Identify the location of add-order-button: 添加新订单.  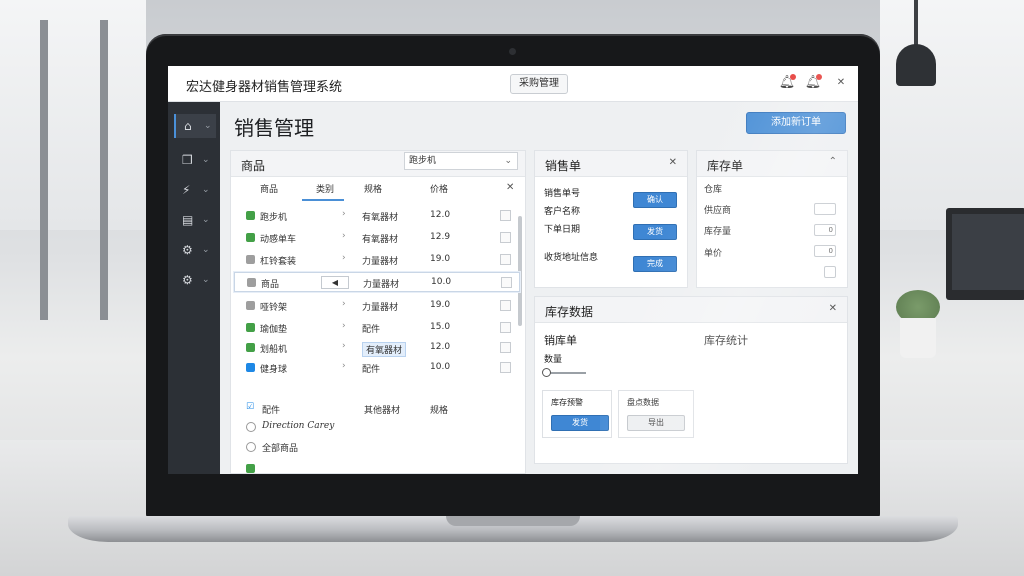
(796, 123).